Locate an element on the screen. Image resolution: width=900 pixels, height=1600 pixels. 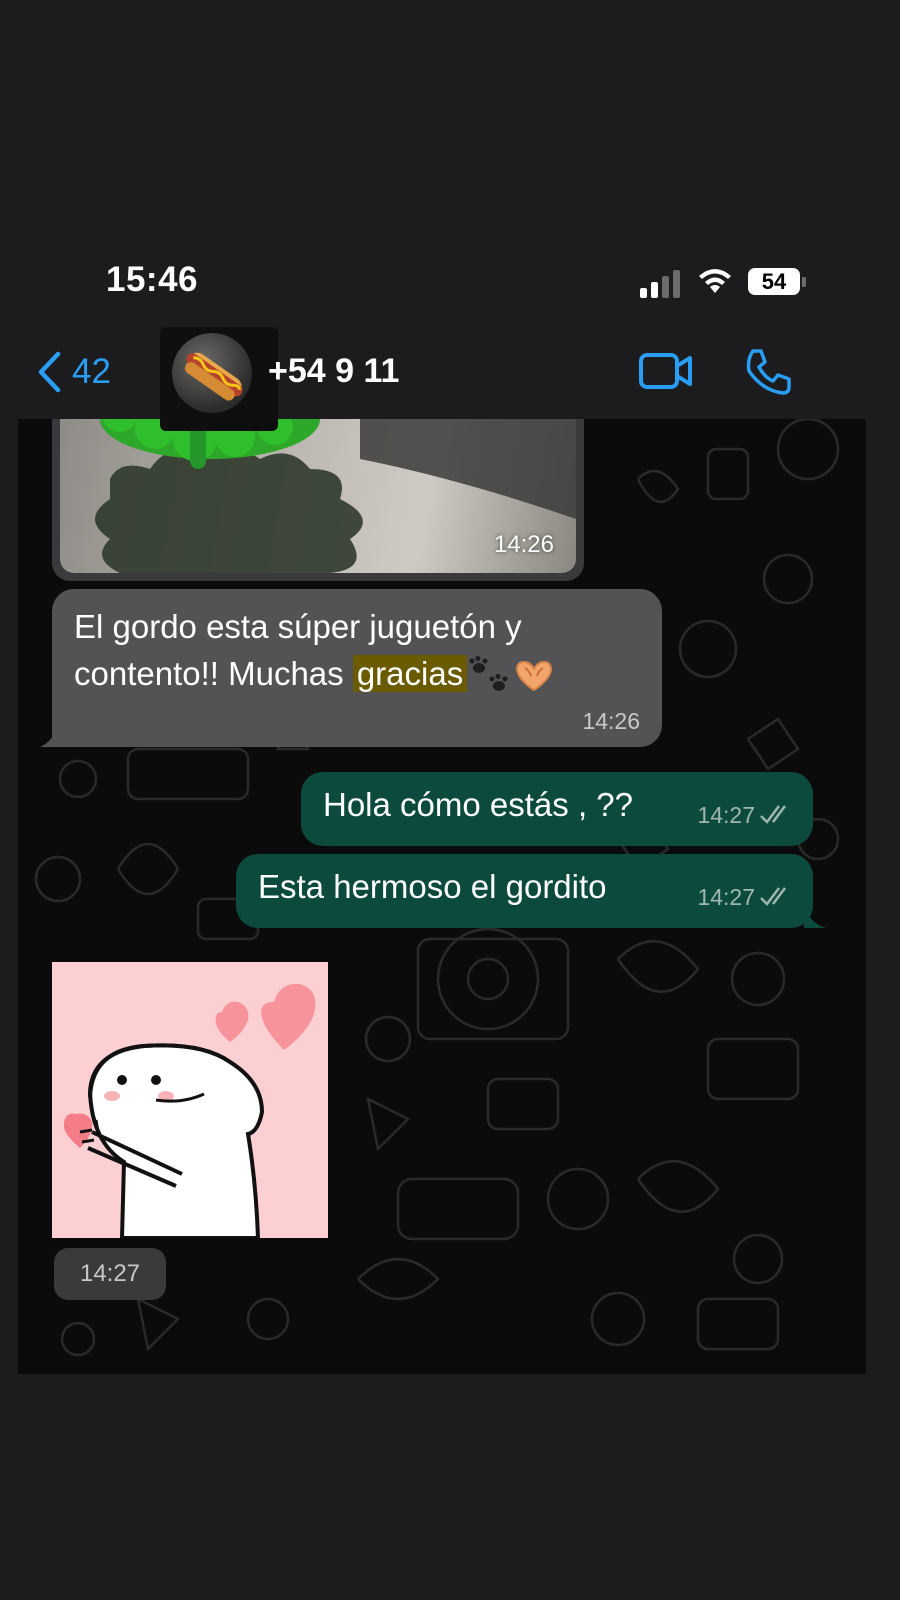
image-message: 14:26 is located at coordinates (318, 500).